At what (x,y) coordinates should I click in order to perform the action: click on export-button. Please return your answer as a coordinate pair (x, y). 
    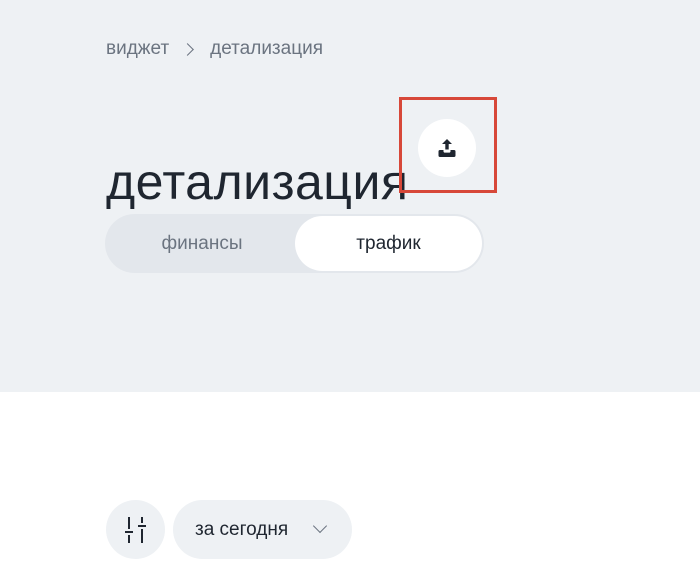
    Looking at the image, I should click on (447, 148).